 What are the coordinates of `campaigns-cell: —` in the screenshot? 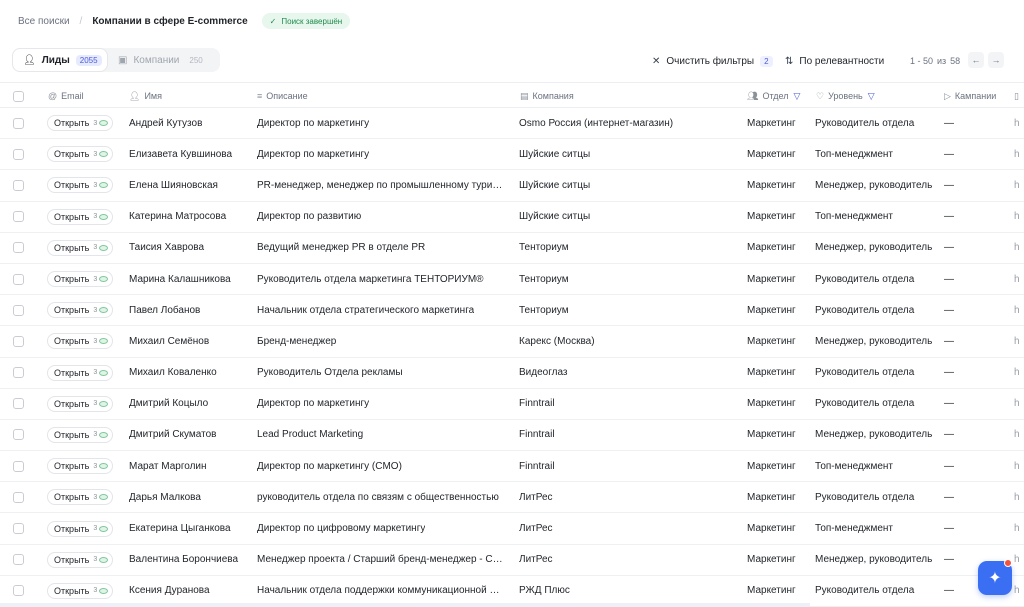 It's located at (949, 154).